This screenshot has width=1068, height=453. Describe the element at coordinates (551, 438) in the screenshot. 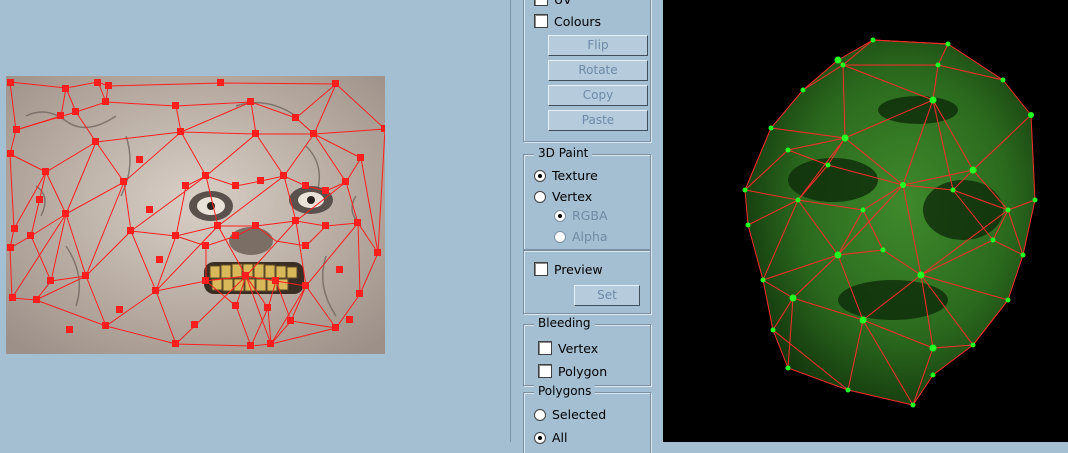

I see `all-radio-row: All` at that location.